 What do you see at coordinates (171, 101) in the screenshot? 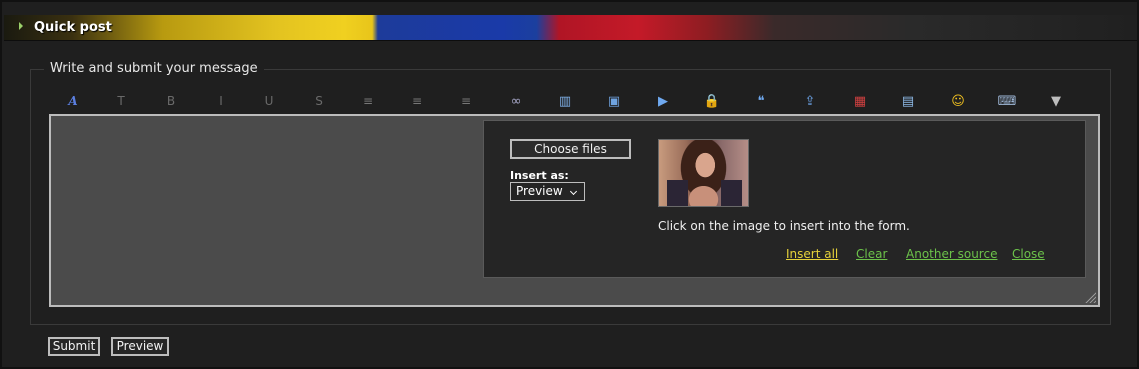
I see `bold-icon: B` at bounding box center [171, 101].